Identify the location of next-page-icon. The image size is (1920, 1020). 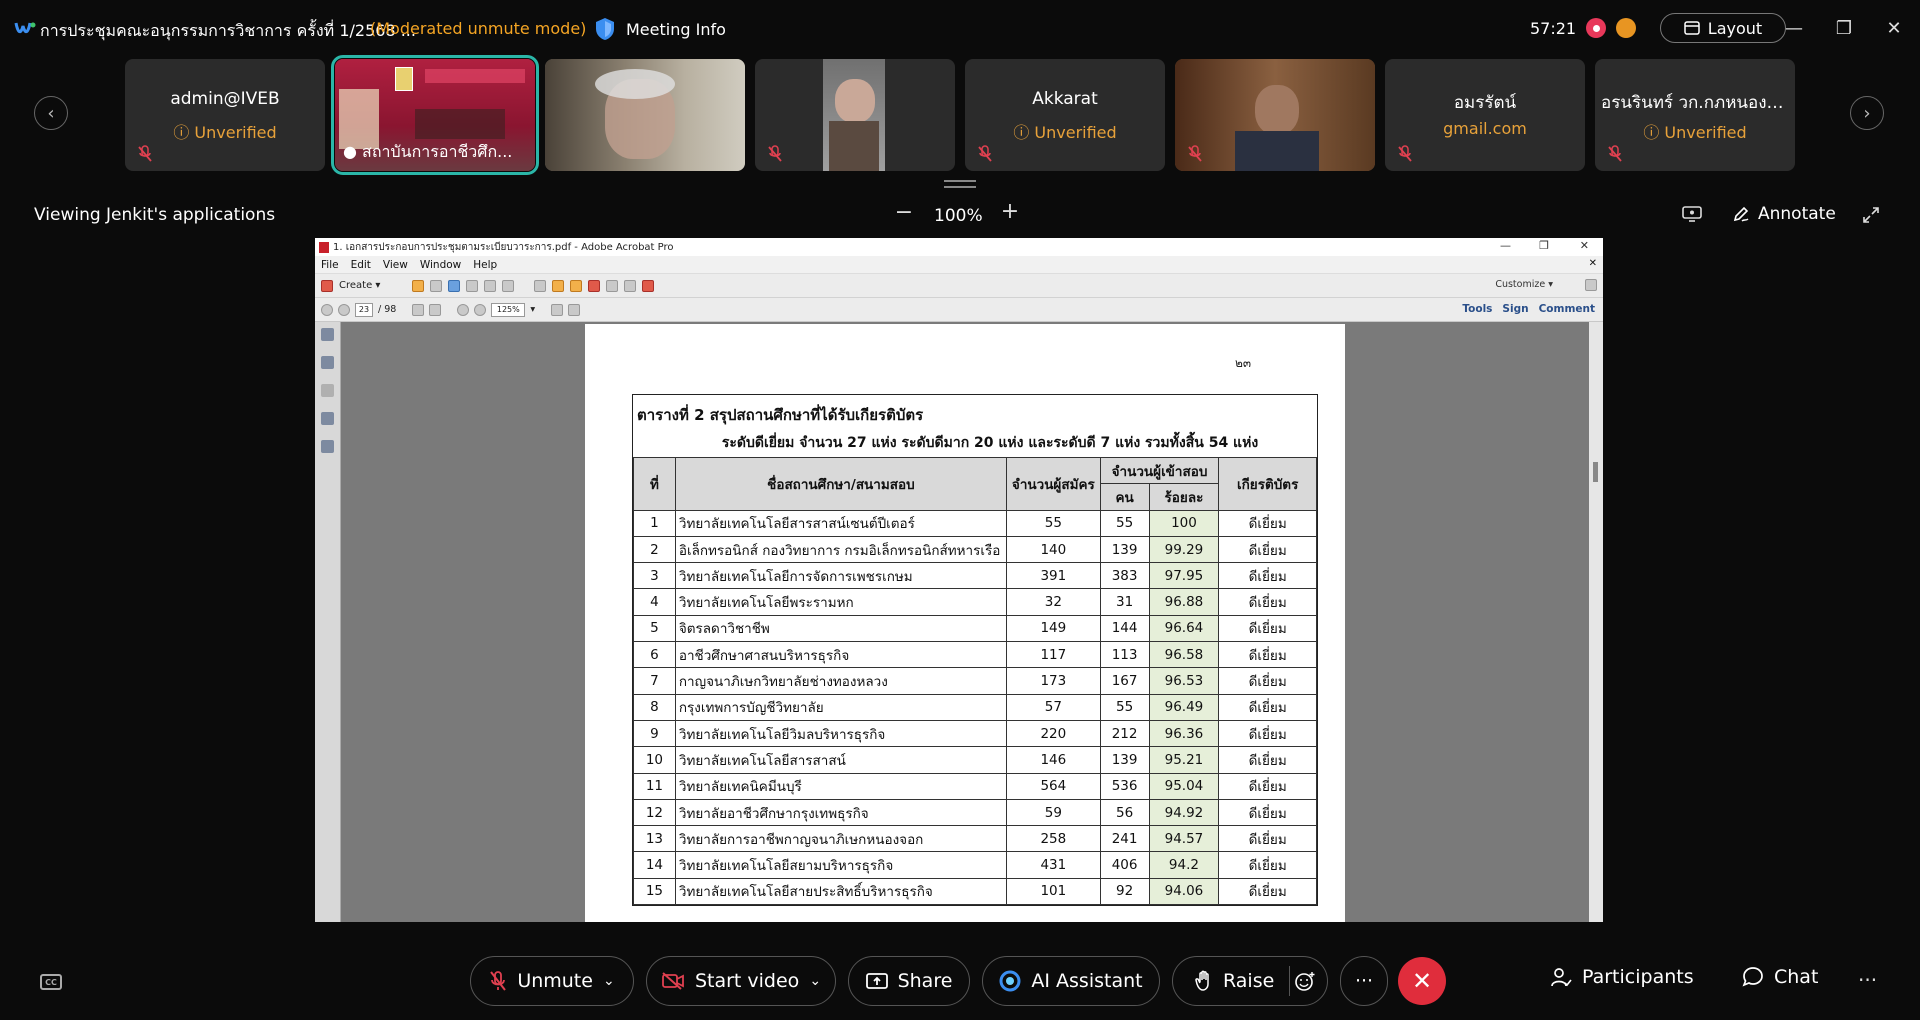
(344, 309).